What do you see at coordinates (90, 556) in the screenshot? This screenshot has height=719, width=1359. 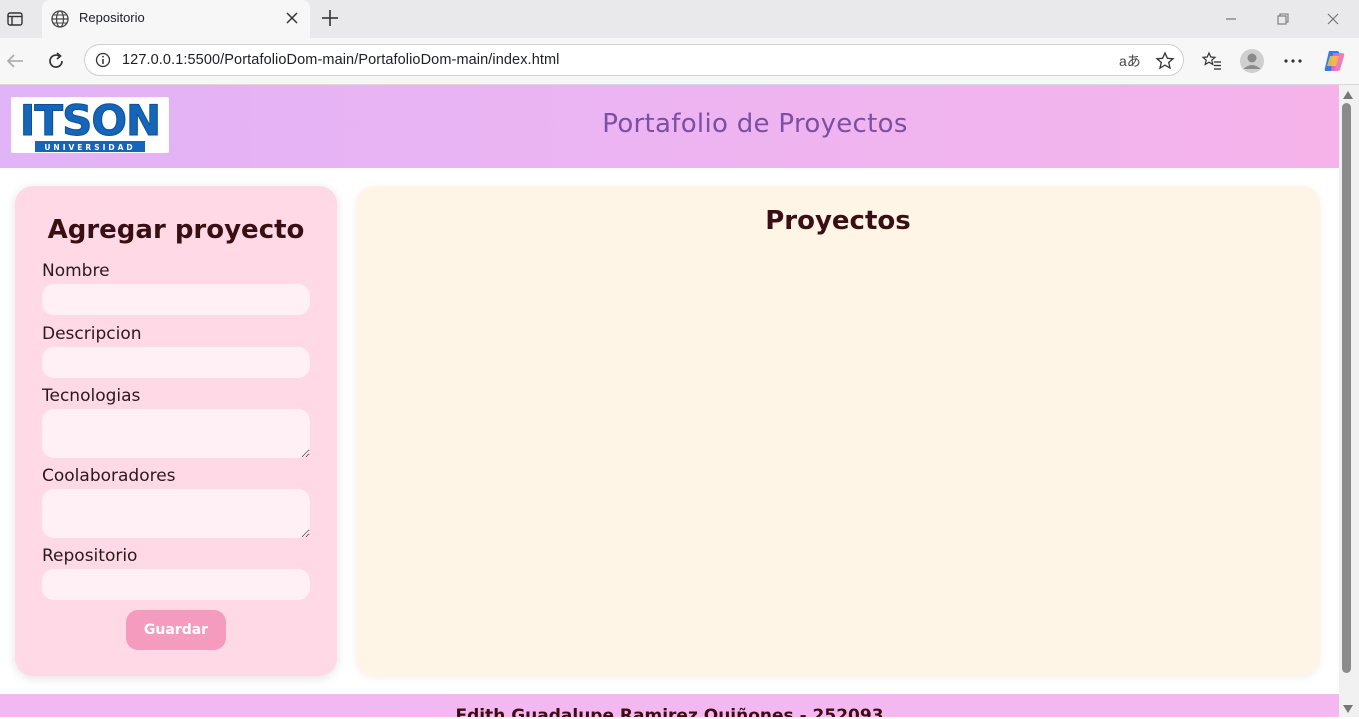 I see `repositorio-label: Repositorio` at bounding box center [90, 556].